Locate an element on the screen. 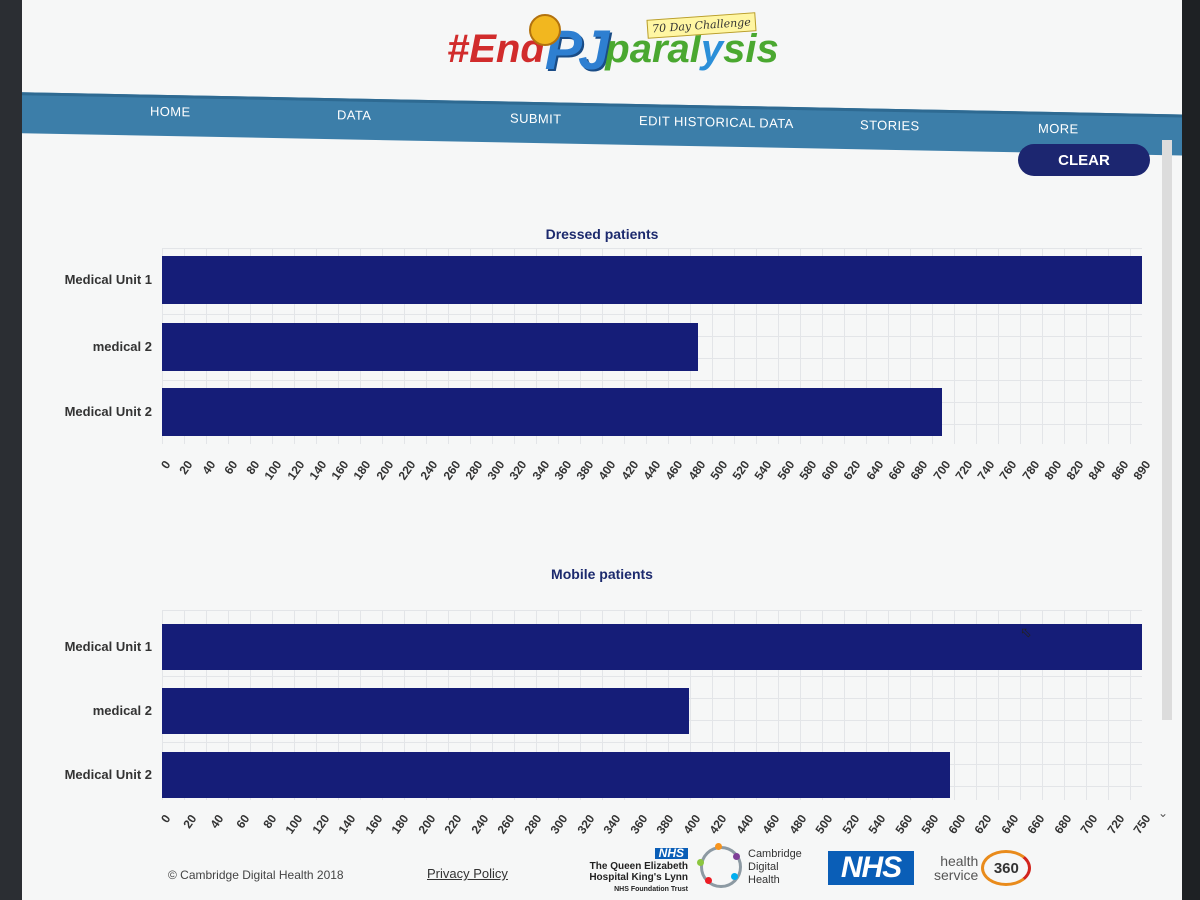 Image resolution: width=1200 pixels, height=900 pixels. x-tick-label: 440 is located at coordinates (745, 824).